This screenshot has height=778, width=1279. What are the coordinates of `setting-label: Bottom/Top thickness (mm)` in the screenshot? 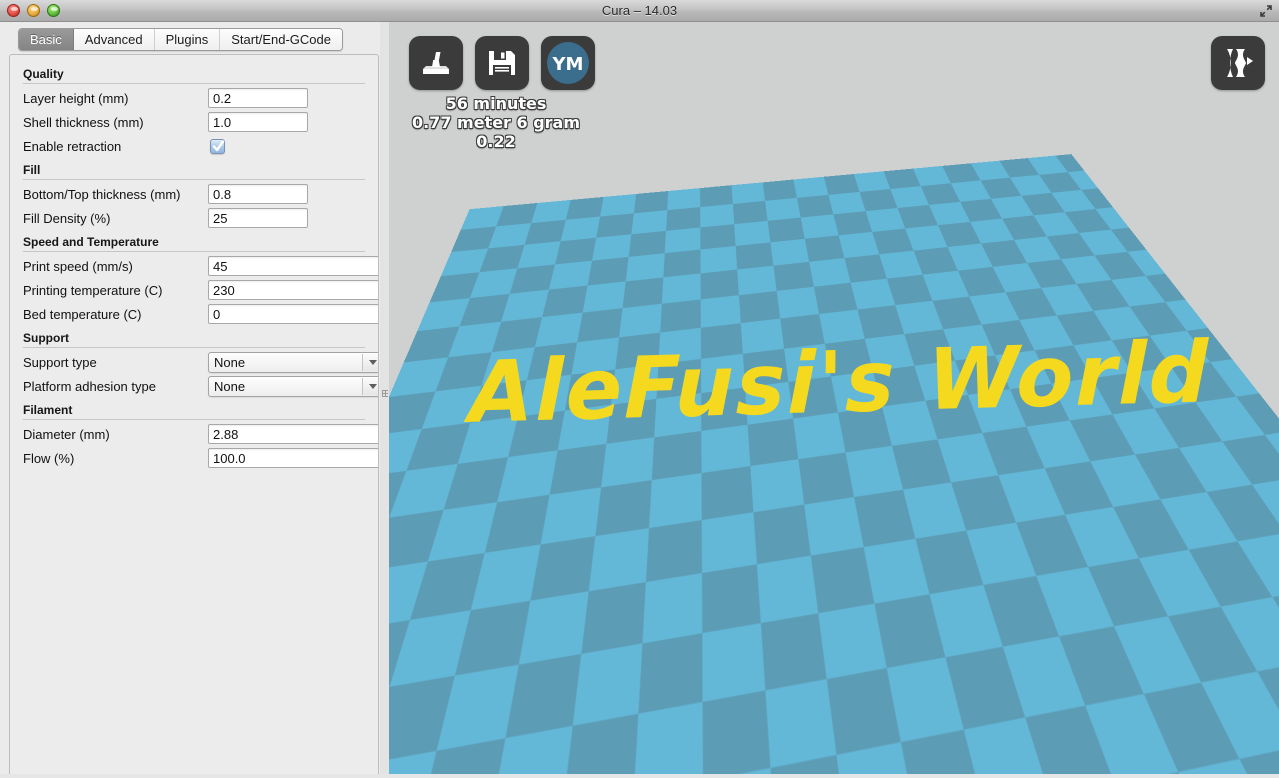 It's located at (102, 194).